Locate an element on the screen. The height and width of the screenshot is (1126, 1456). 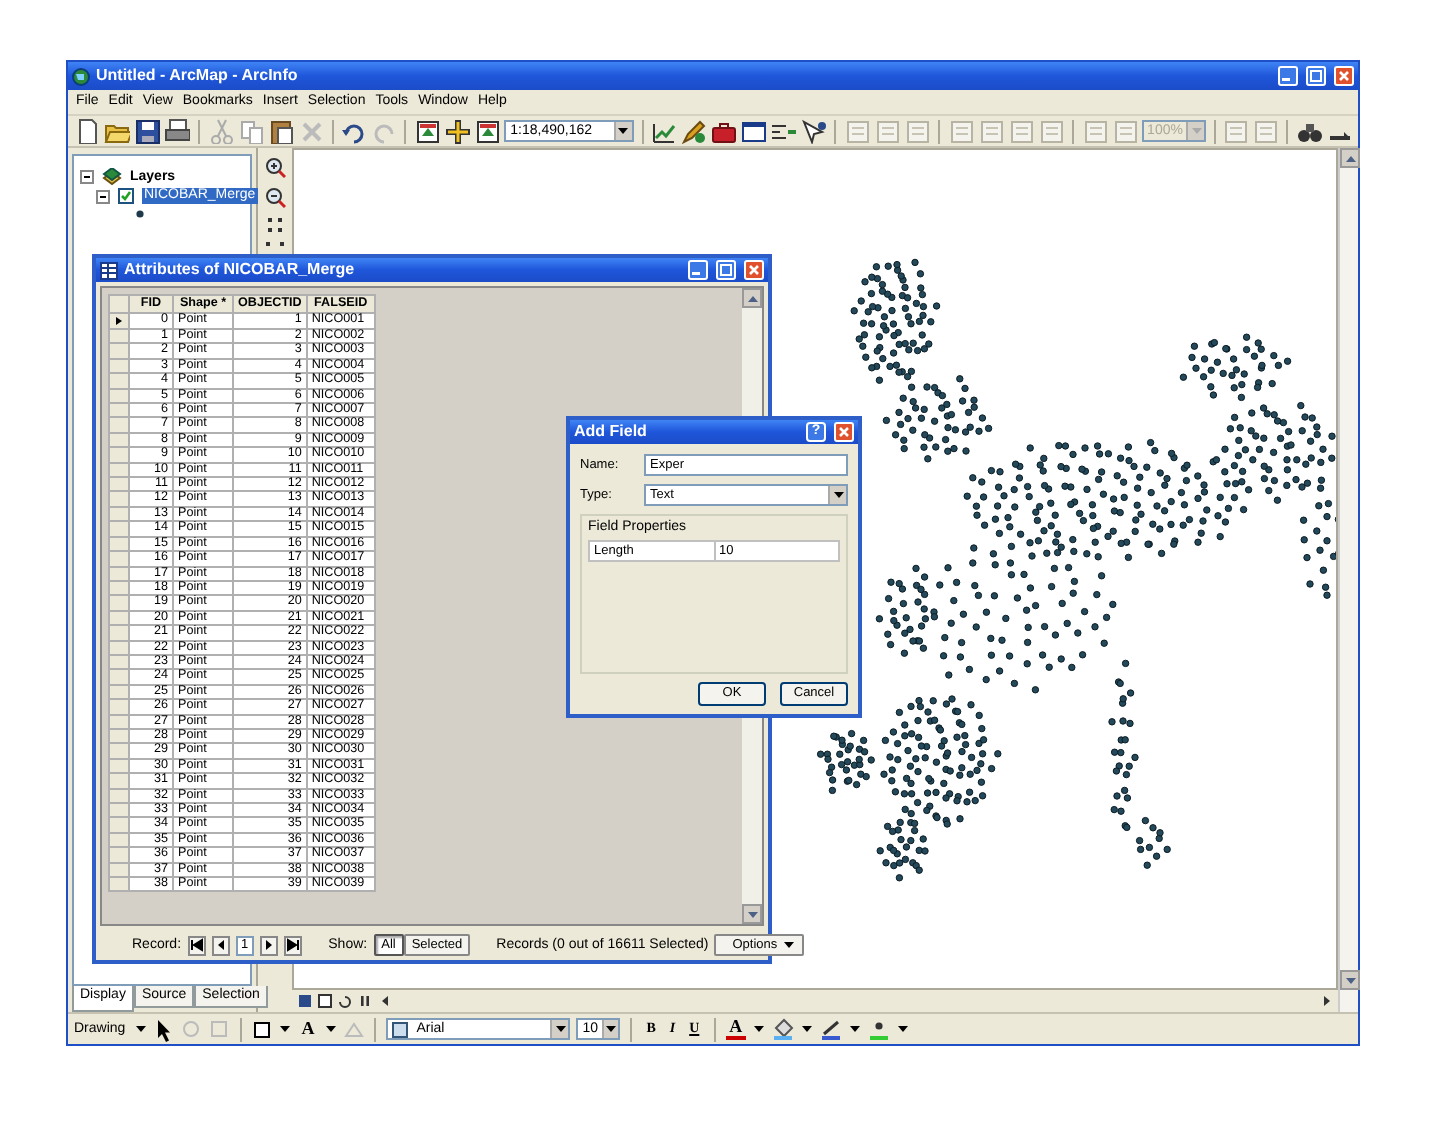
fixed-zoom-in-icon is located at coordinates (275, 225).